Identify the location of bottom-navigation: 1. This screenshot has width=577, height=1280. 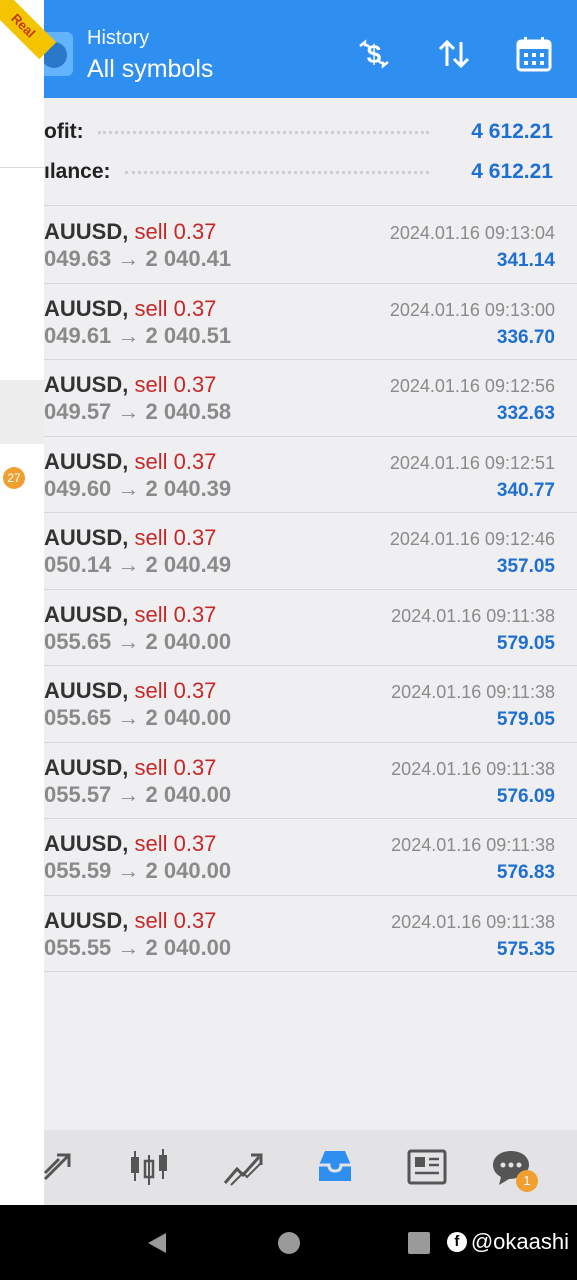
(310, 1167).